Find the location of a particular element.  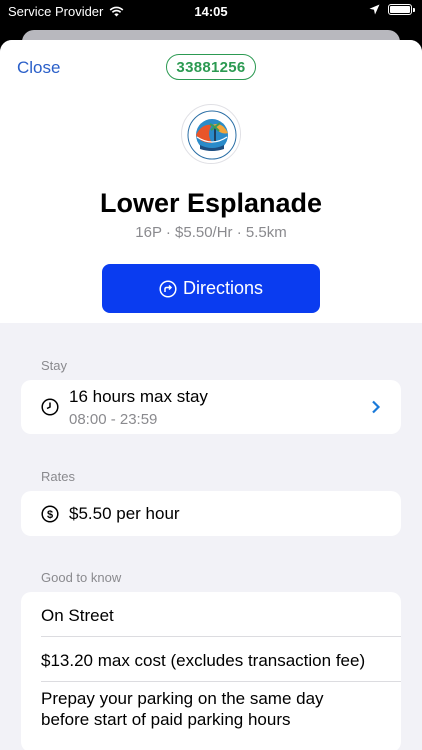

status-right is located at coordinates (392, 9).